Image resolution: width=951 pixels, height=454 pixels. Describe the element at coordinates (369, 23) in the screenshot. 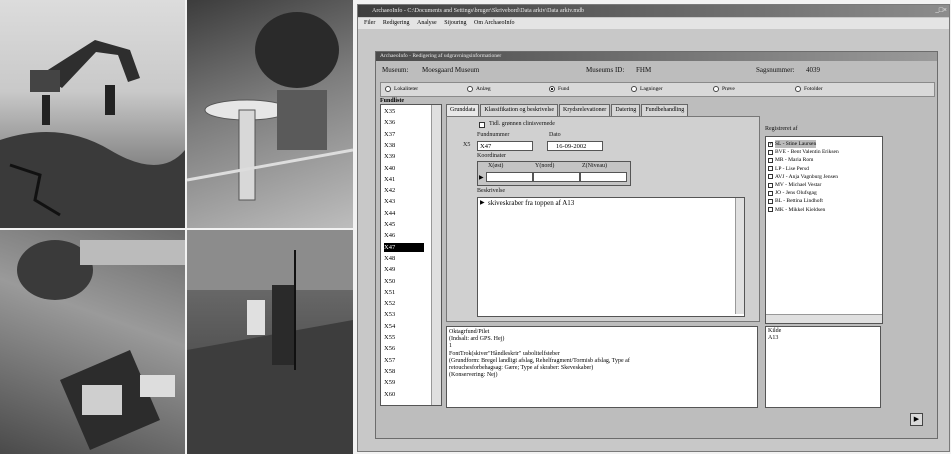

I see `menu-filer: Filer` at that location.